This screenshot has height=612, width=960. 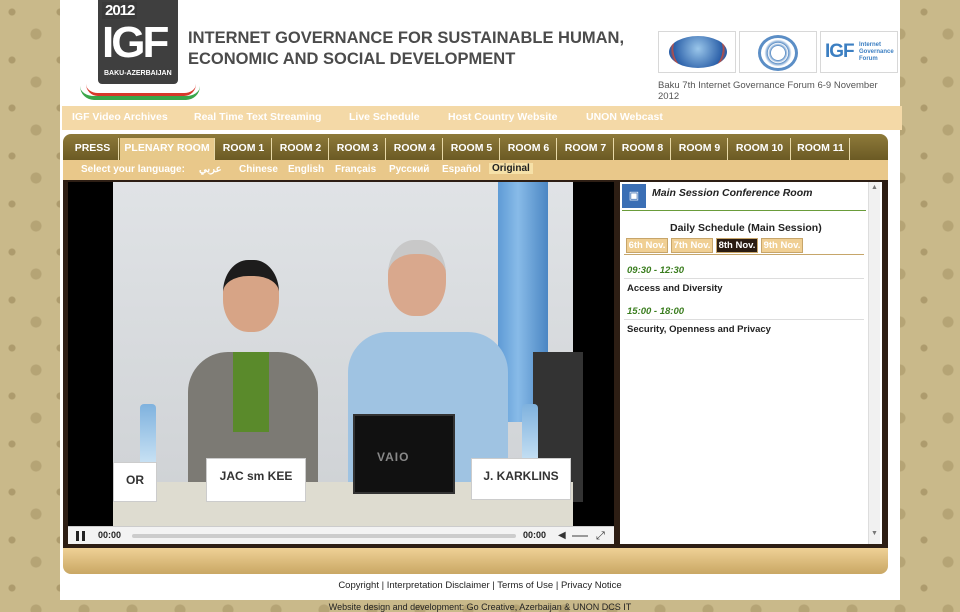 I want to click on igf-small-logo-sub: Internet Governance Forum, so click(x=876, y=52).